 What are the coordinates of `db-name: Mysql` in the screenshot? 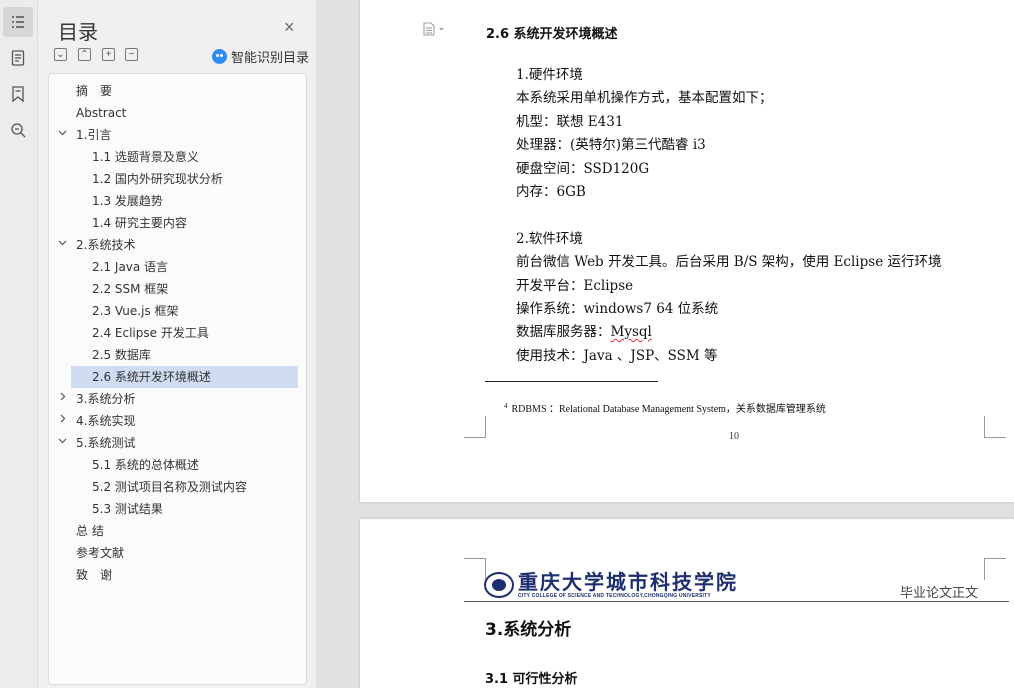 It's located at (631, 332).